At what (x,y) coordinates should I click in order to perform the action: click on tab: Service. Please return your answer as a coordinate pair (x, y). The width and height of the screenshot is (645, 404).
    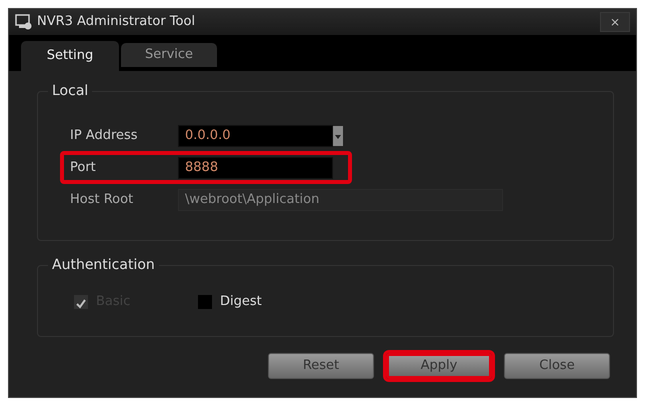
    Looking at the image, I should click on (169, 55).